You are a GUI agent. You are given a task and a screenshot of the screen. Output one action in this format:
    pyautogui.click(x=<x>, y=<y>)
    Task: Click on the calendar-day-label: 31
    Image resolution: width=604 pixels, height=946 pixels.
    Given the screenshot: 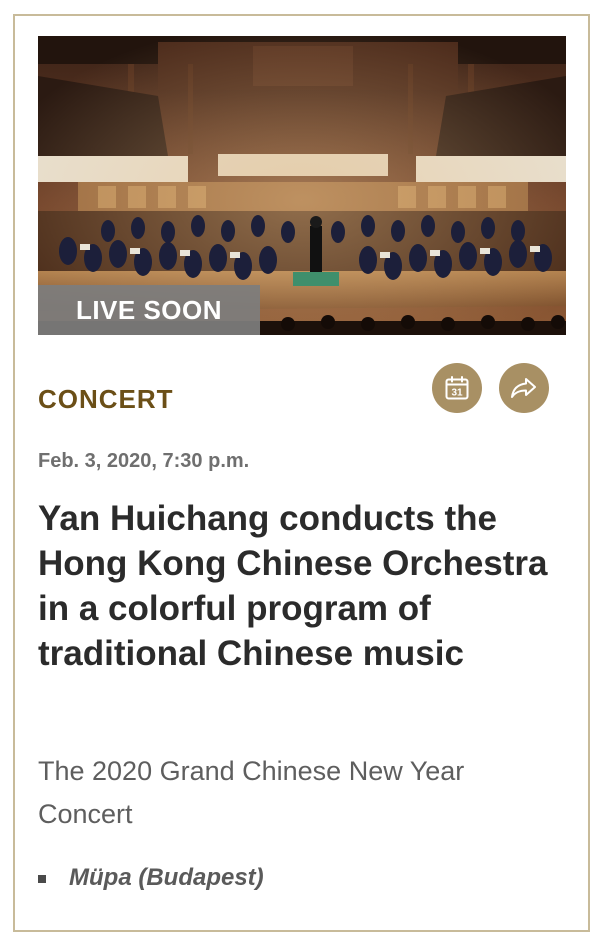 What is the action you would take?
    pyautogui.click(x=457, y=393)
    